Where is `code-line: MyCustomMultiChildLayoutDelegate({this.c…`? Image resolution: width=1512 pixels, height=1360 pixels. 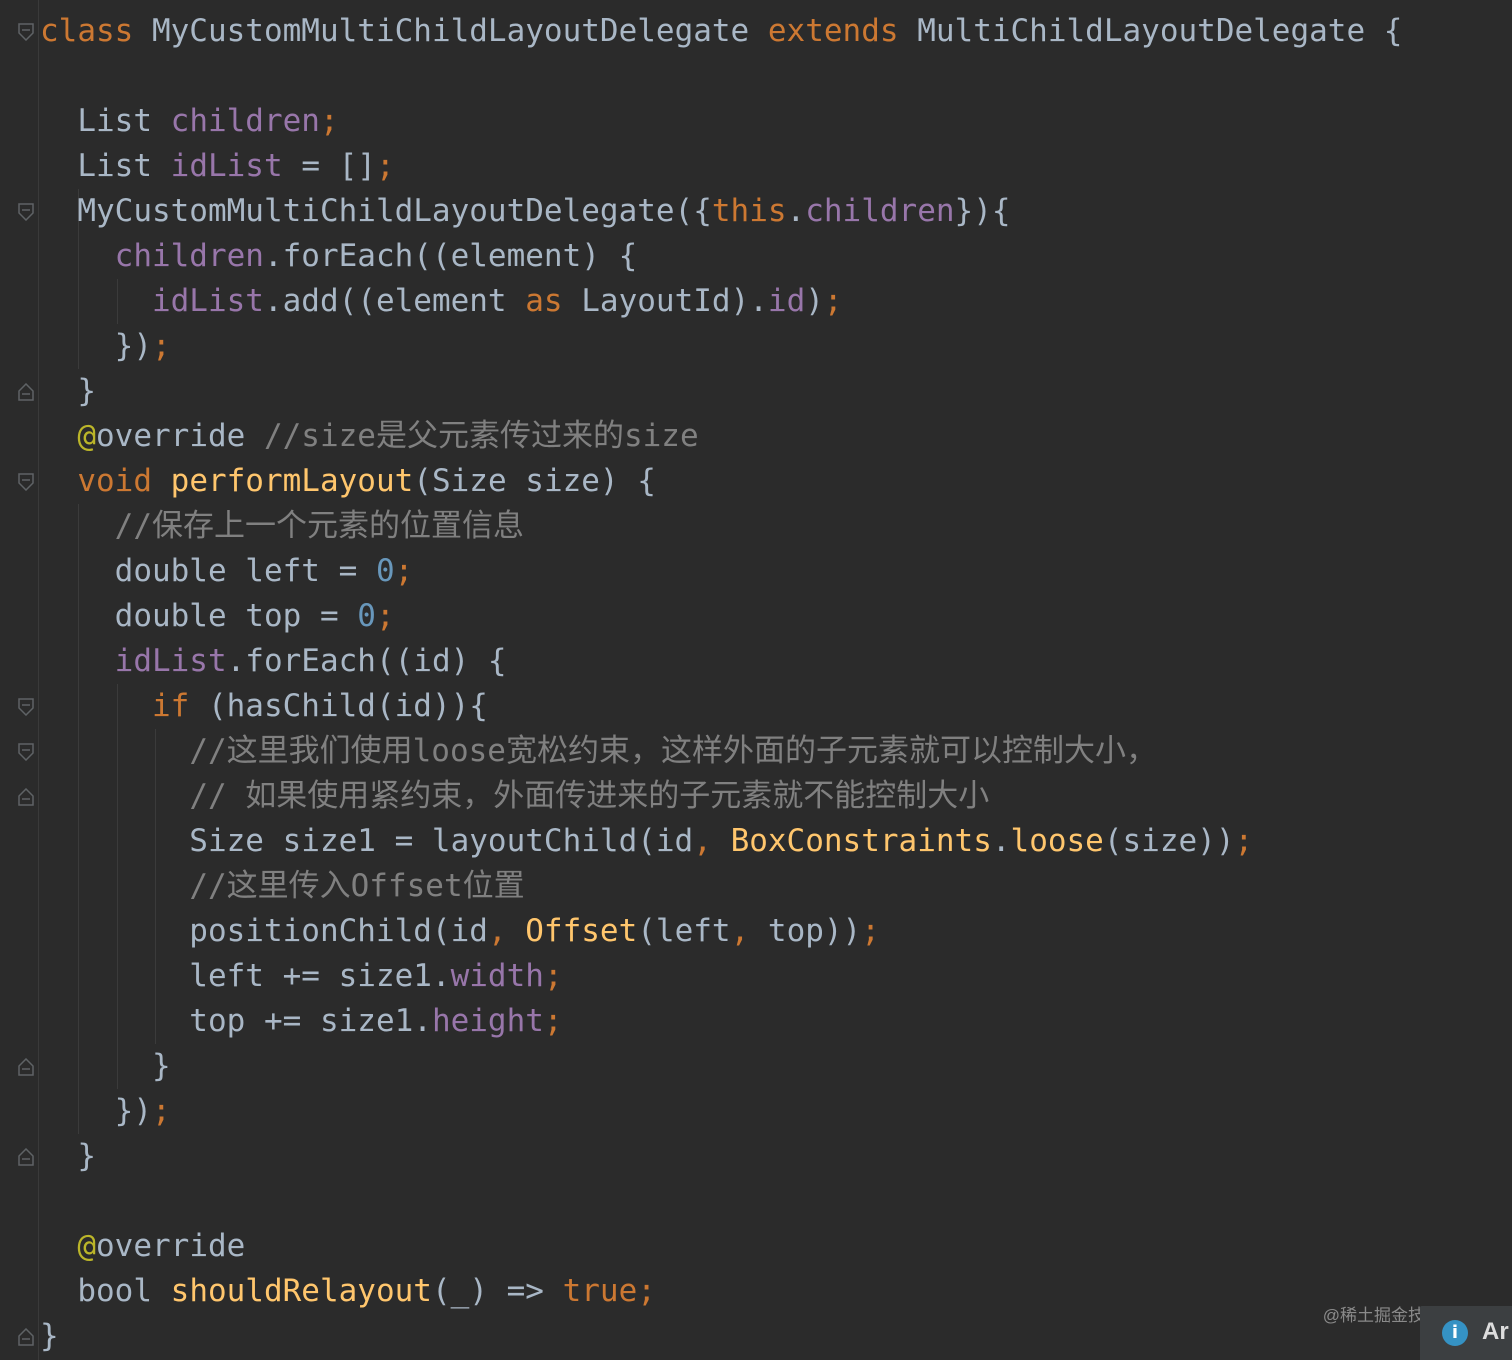 code-line: MyCustomMultiChildLayoutDelegate({this.c… is located at coordinates (775, 211).